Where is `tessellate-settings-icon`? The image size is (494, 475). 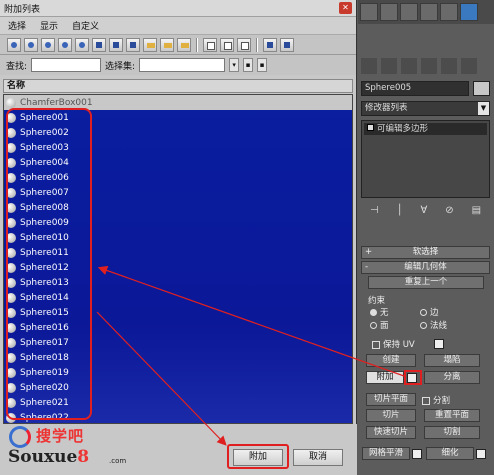
tessellate-settings-icon is located at coordinates (481, 454).